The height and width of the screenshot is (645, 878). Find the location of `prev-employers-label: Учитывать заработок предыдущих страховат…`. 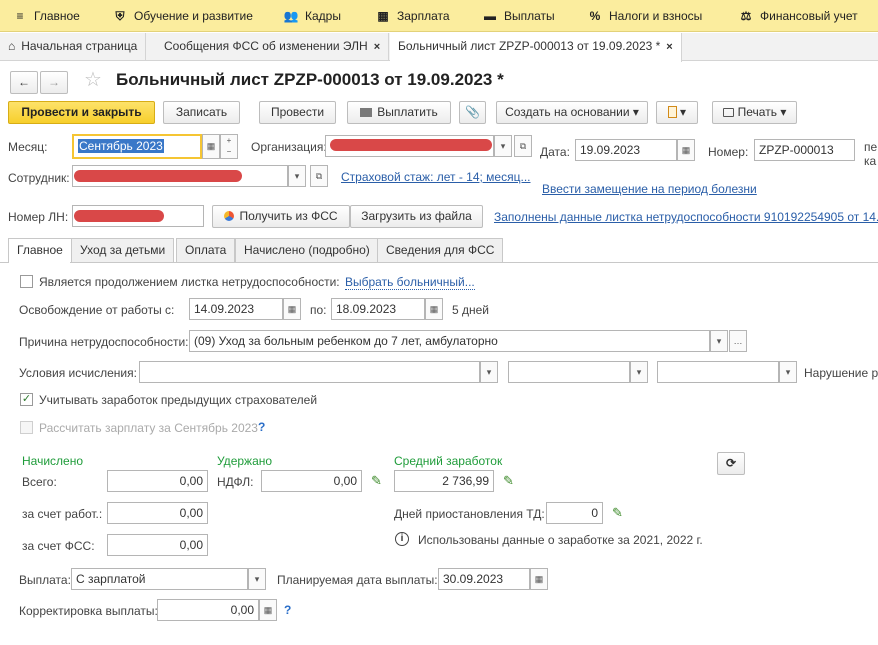

prev-employers-label: Учитывать заработок предыдущих страховат… is located at coordinates (178, 400).